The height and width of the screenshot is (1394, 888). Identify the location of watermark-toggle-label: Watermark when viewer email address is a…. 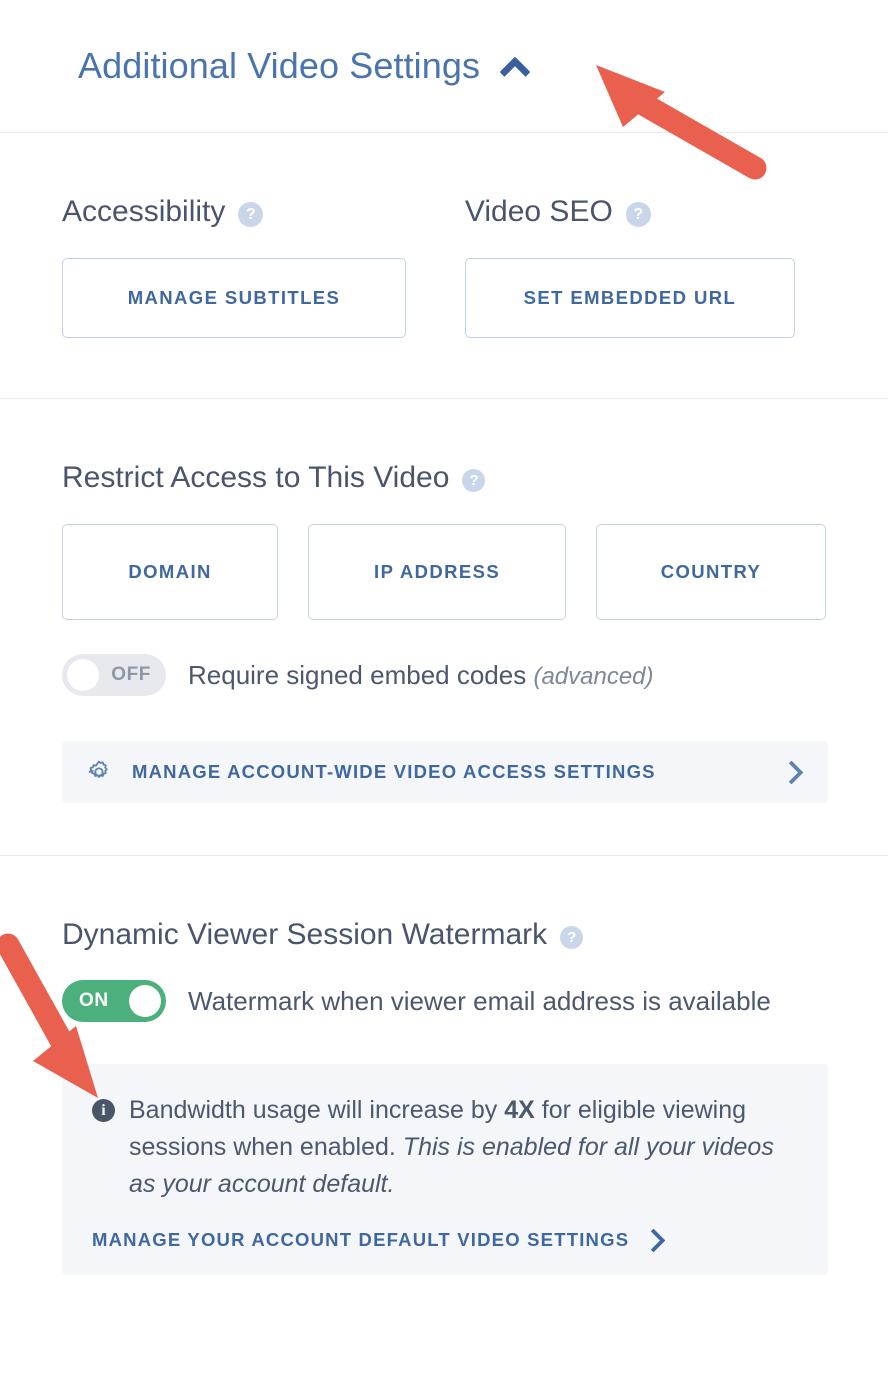
(479, 1000).